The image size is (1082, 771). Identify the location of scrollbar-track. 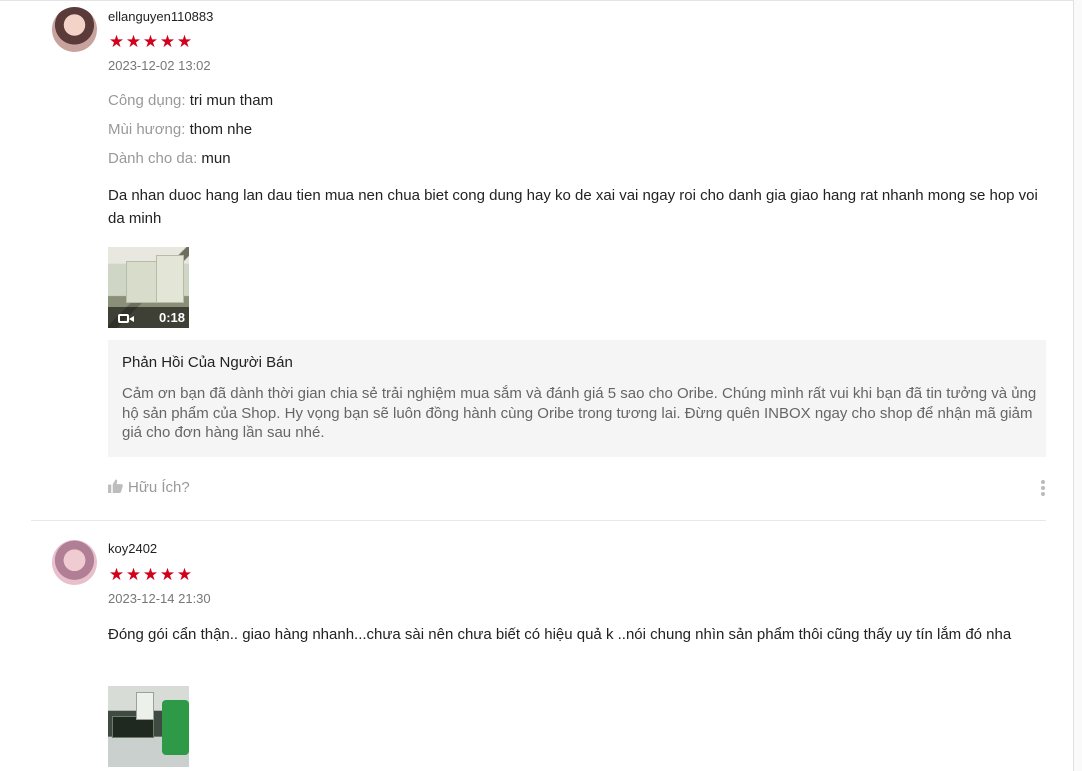
(1077, 385).